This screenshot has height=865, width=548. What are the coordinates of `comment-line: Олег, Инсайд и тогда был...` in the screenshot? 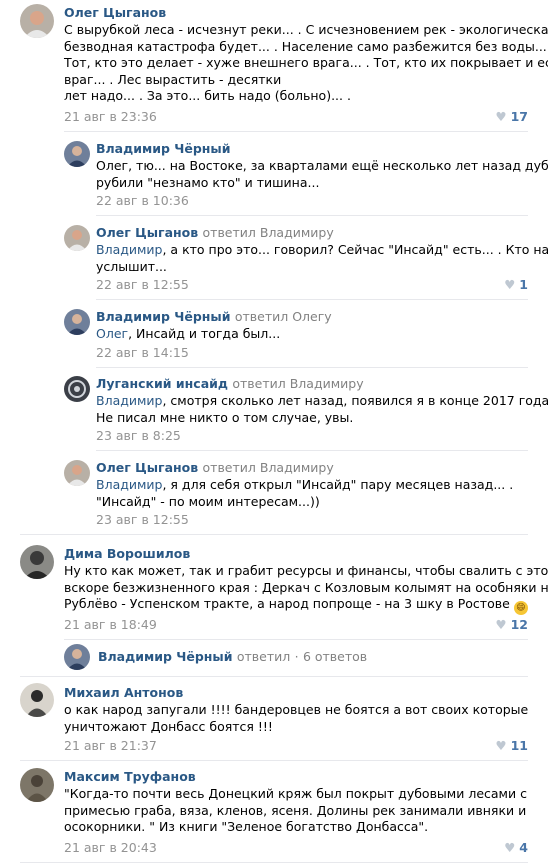 It's located at (188, 334).